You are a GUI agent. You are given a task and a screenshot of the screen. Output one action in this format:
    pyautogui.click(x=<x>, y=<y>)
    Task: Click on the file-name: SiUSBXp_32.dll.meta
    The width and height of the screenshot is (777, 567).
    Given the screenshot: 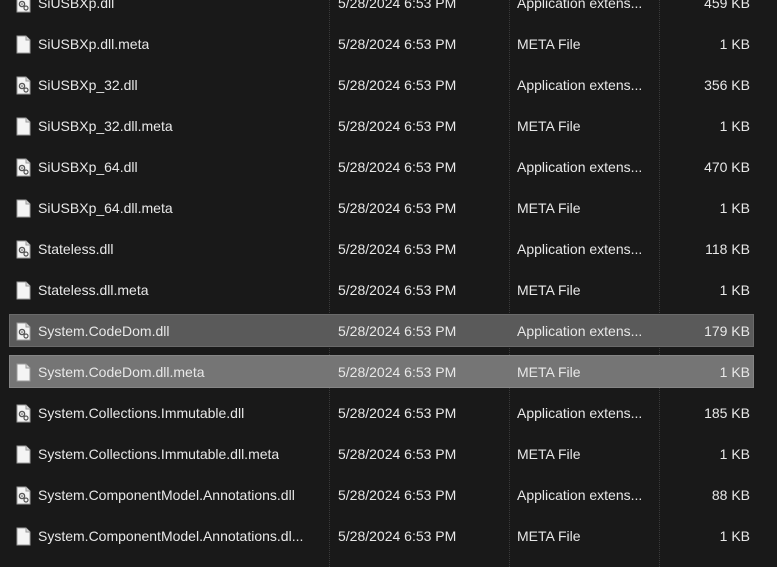 What is the action you would take?
    pyautogui.click(x=105, y=126)
    